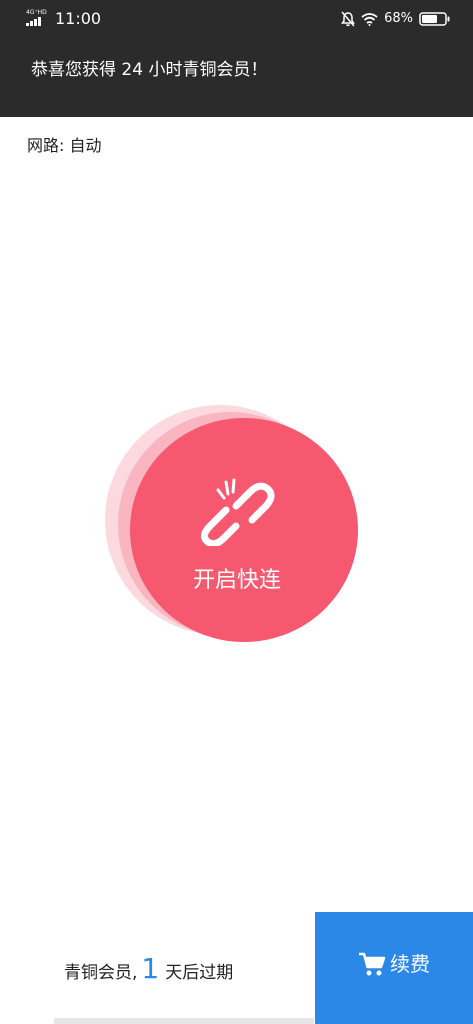 This screenshot has width=473, height=1024. I want to click on membership-prefix: 青铜会员,, so click(101, 973).